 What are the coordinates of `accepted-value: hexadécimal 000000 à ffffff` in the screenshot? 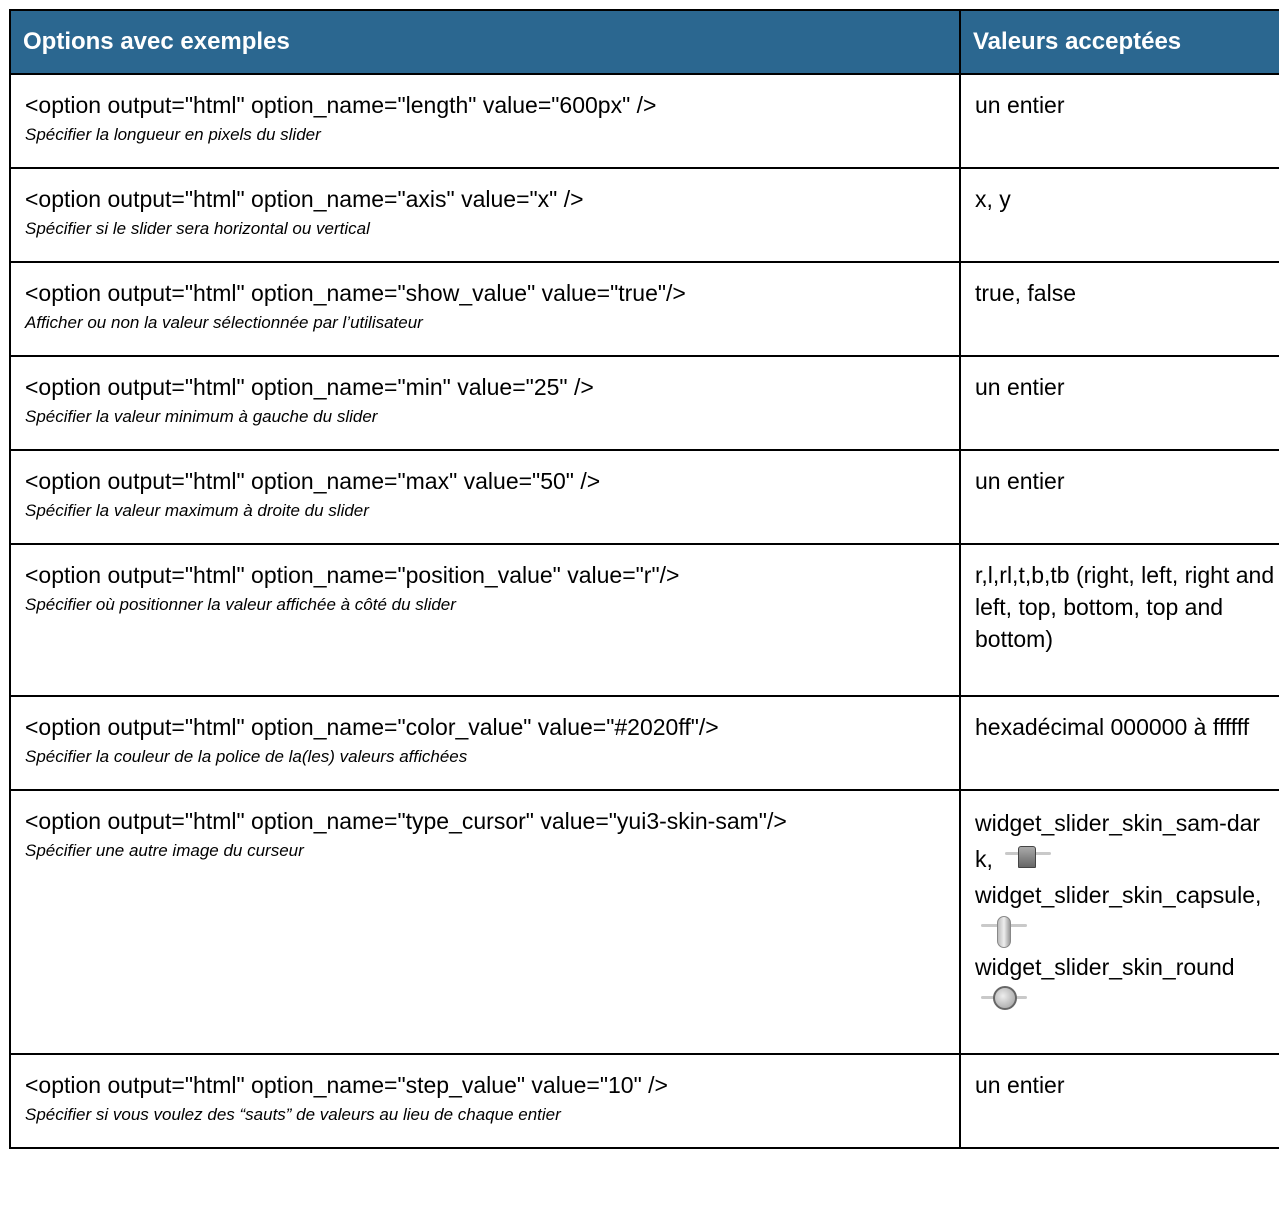 It's located at (1112, 727).